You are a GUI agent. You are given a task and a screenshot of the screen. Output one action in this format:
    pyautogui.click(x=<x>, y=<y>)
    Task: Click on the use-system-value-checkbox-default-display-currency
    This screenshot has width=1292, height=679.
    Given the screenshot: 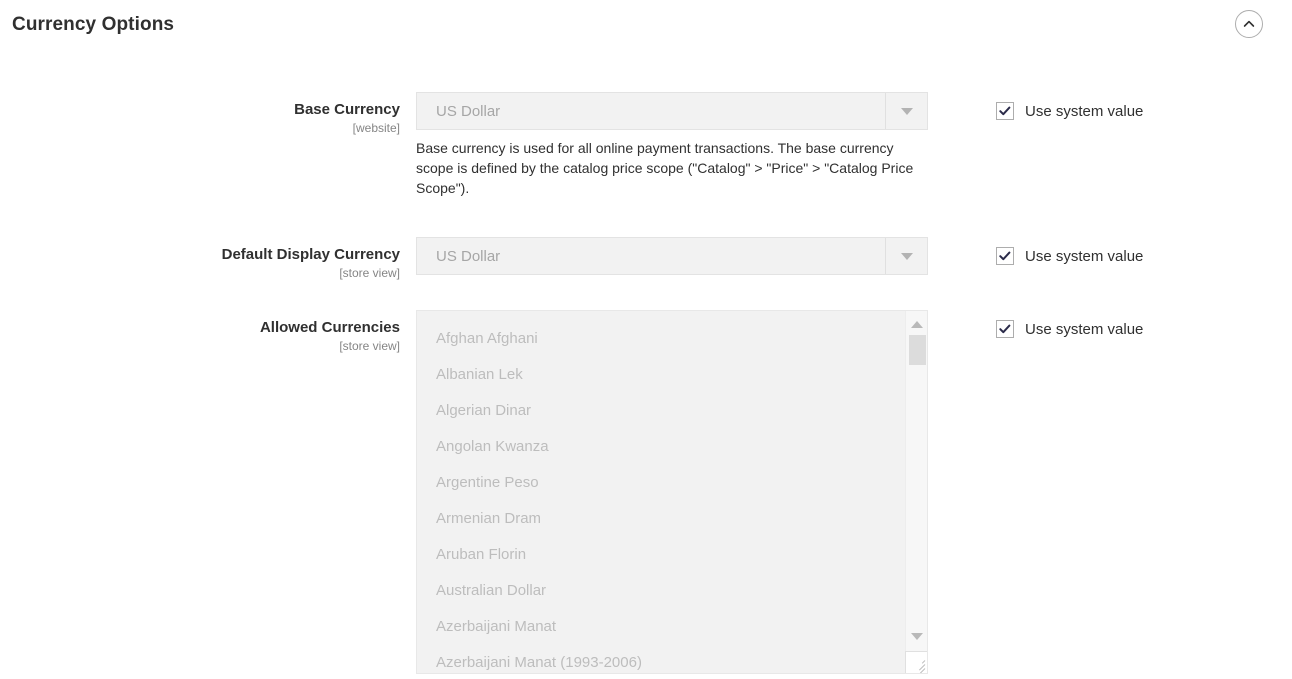 What is the action you would take?
    pyautogui.click(x=1005, y=256)
    